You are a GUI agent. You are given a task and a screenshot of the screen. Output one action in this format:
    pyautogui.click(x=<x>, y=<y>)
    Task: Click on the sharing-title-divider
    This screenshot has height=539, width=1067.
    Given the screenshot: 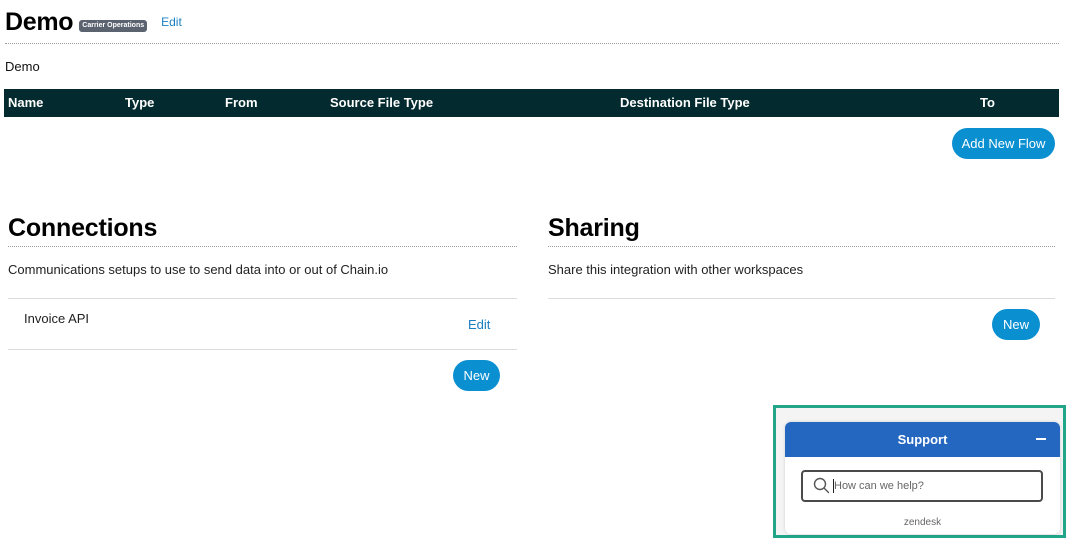 What is the action you would take?
    pyautogui.click(x=801, y=246)
    